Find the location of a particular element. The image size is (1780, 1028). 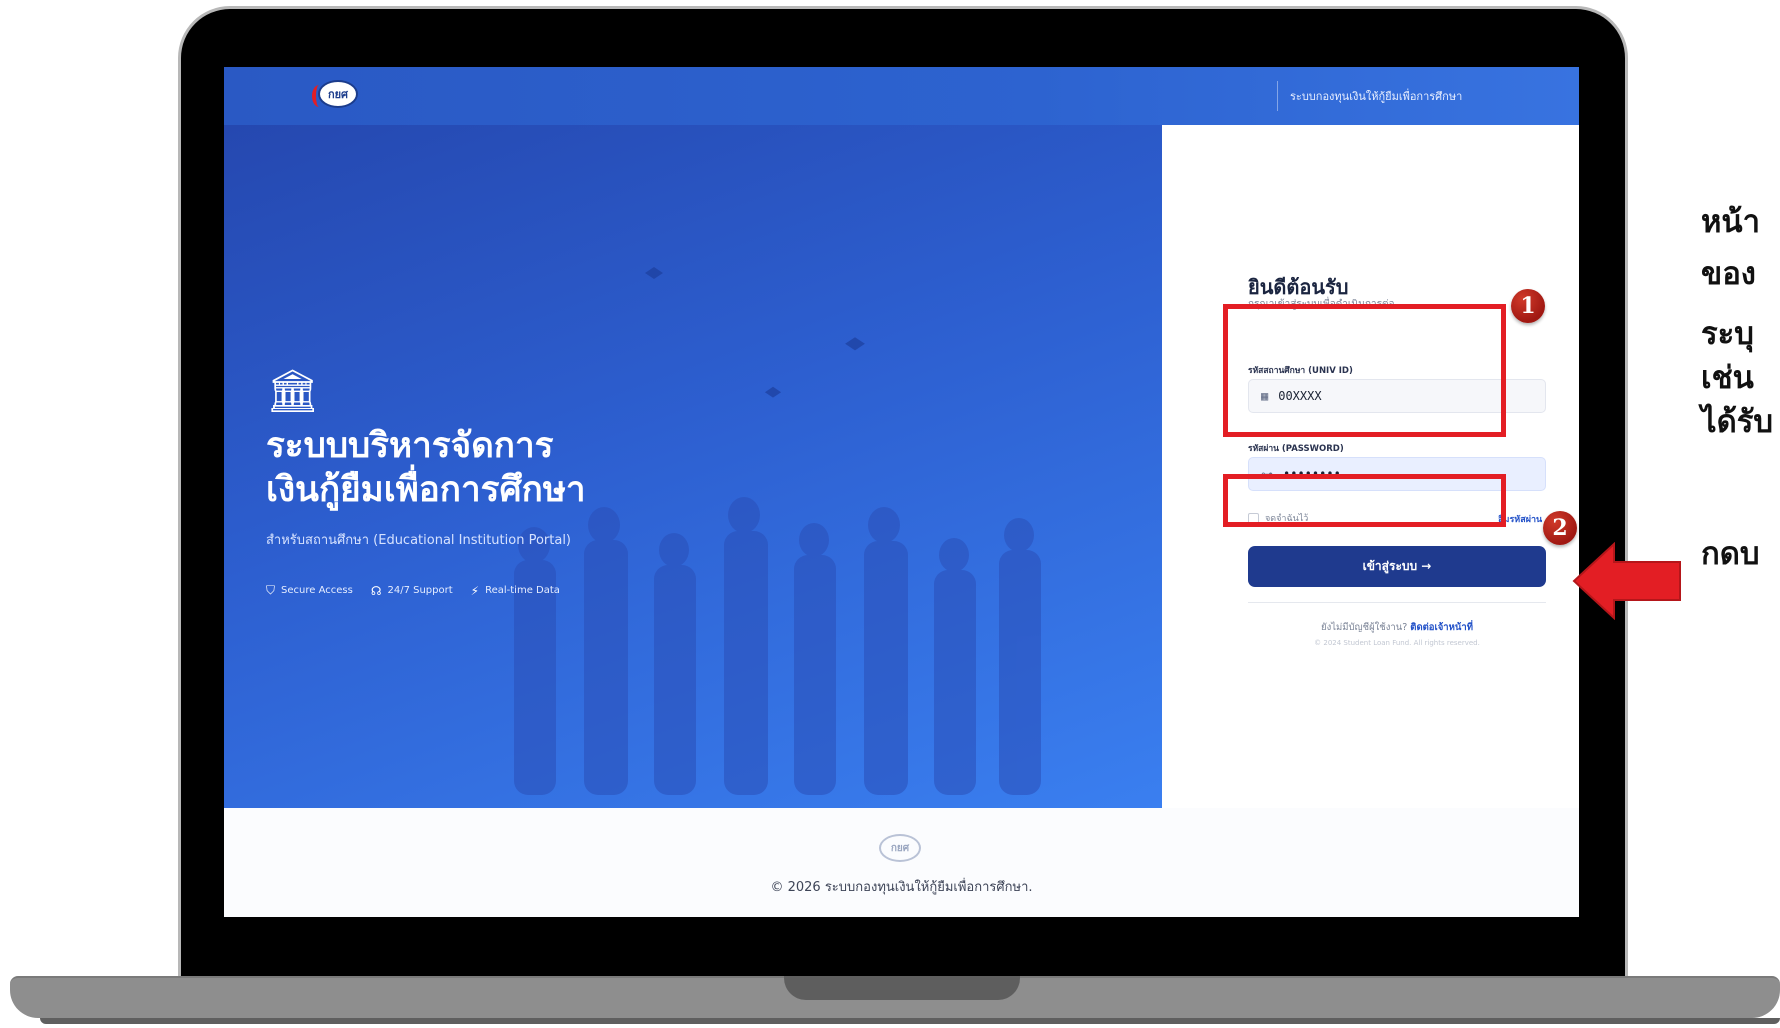

feature-item: ☊ 24/7 Support is located at coordinates (412, 591).